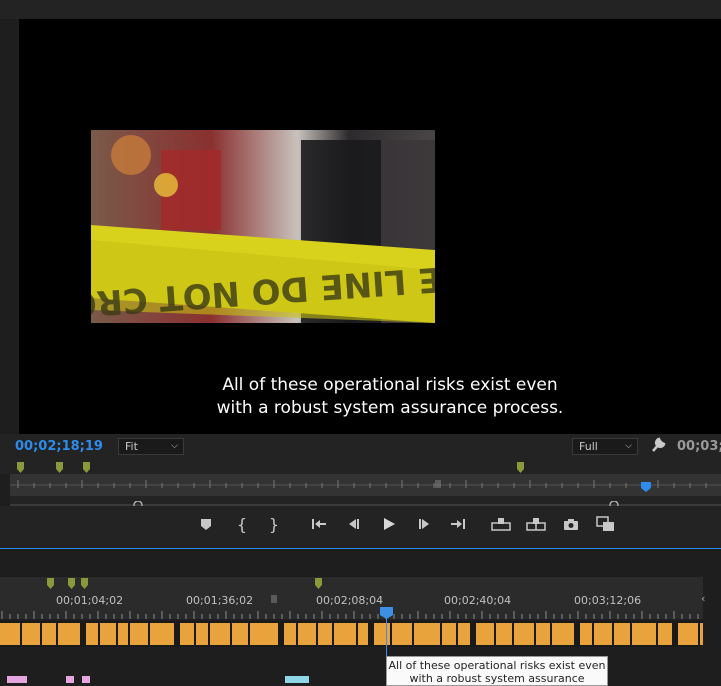 The height and width of the screenshot is (686, 721). I want to click on timeline-playhead, so click(386, 613).